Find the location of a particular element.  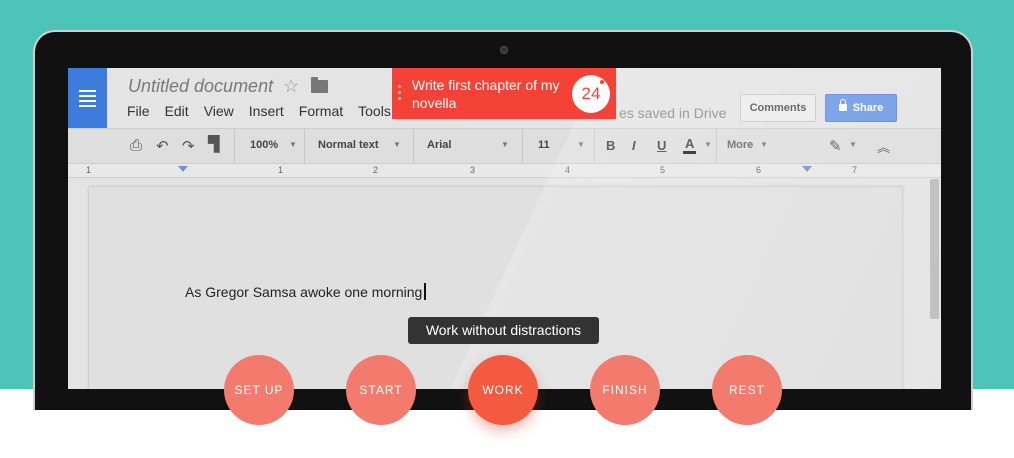

step-work: WORK is located at coordinates (503, 390).